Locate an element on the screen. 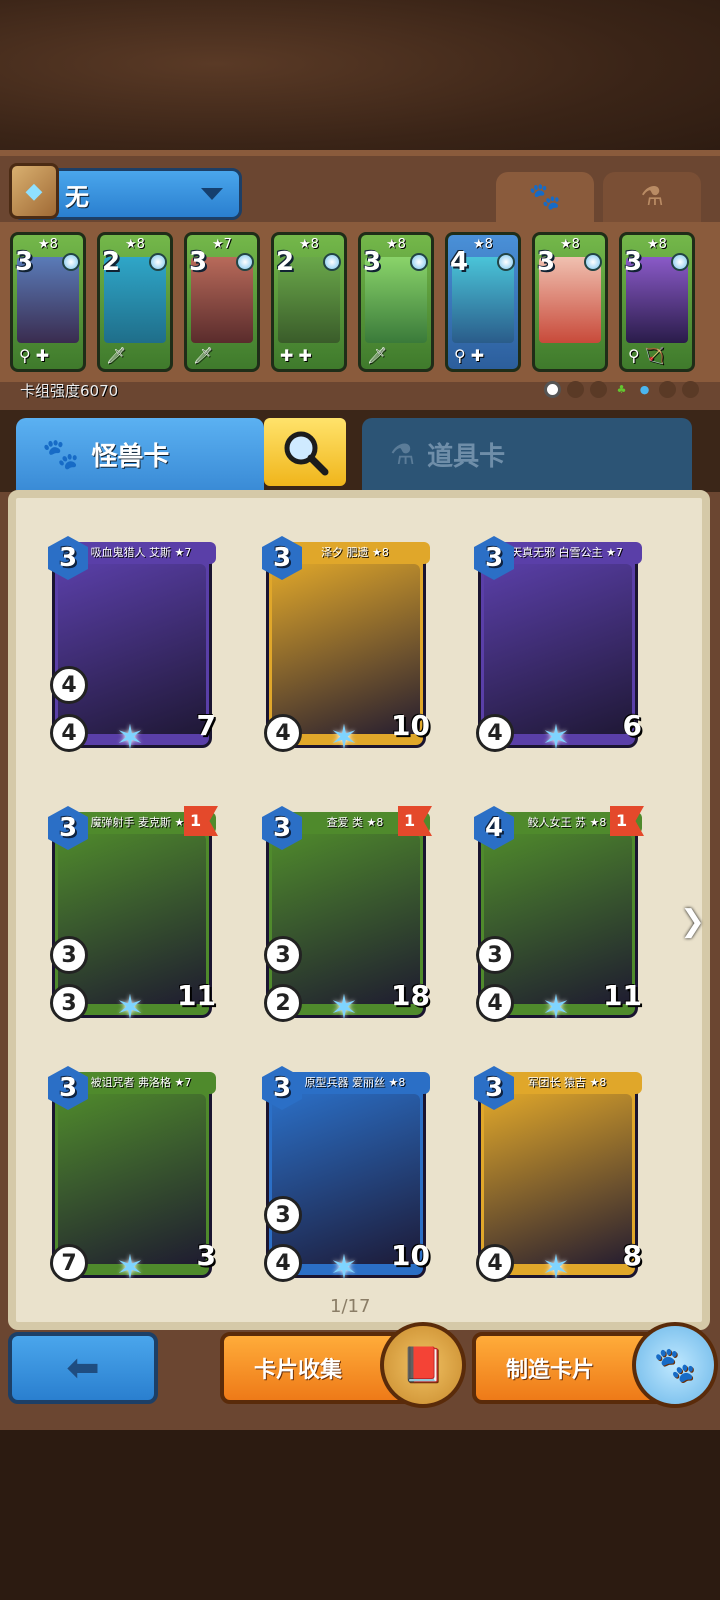 The image size is (720, 1600). tab-monster-cards: 🐾 怪兽卡 is located at coordinates (140, 454).